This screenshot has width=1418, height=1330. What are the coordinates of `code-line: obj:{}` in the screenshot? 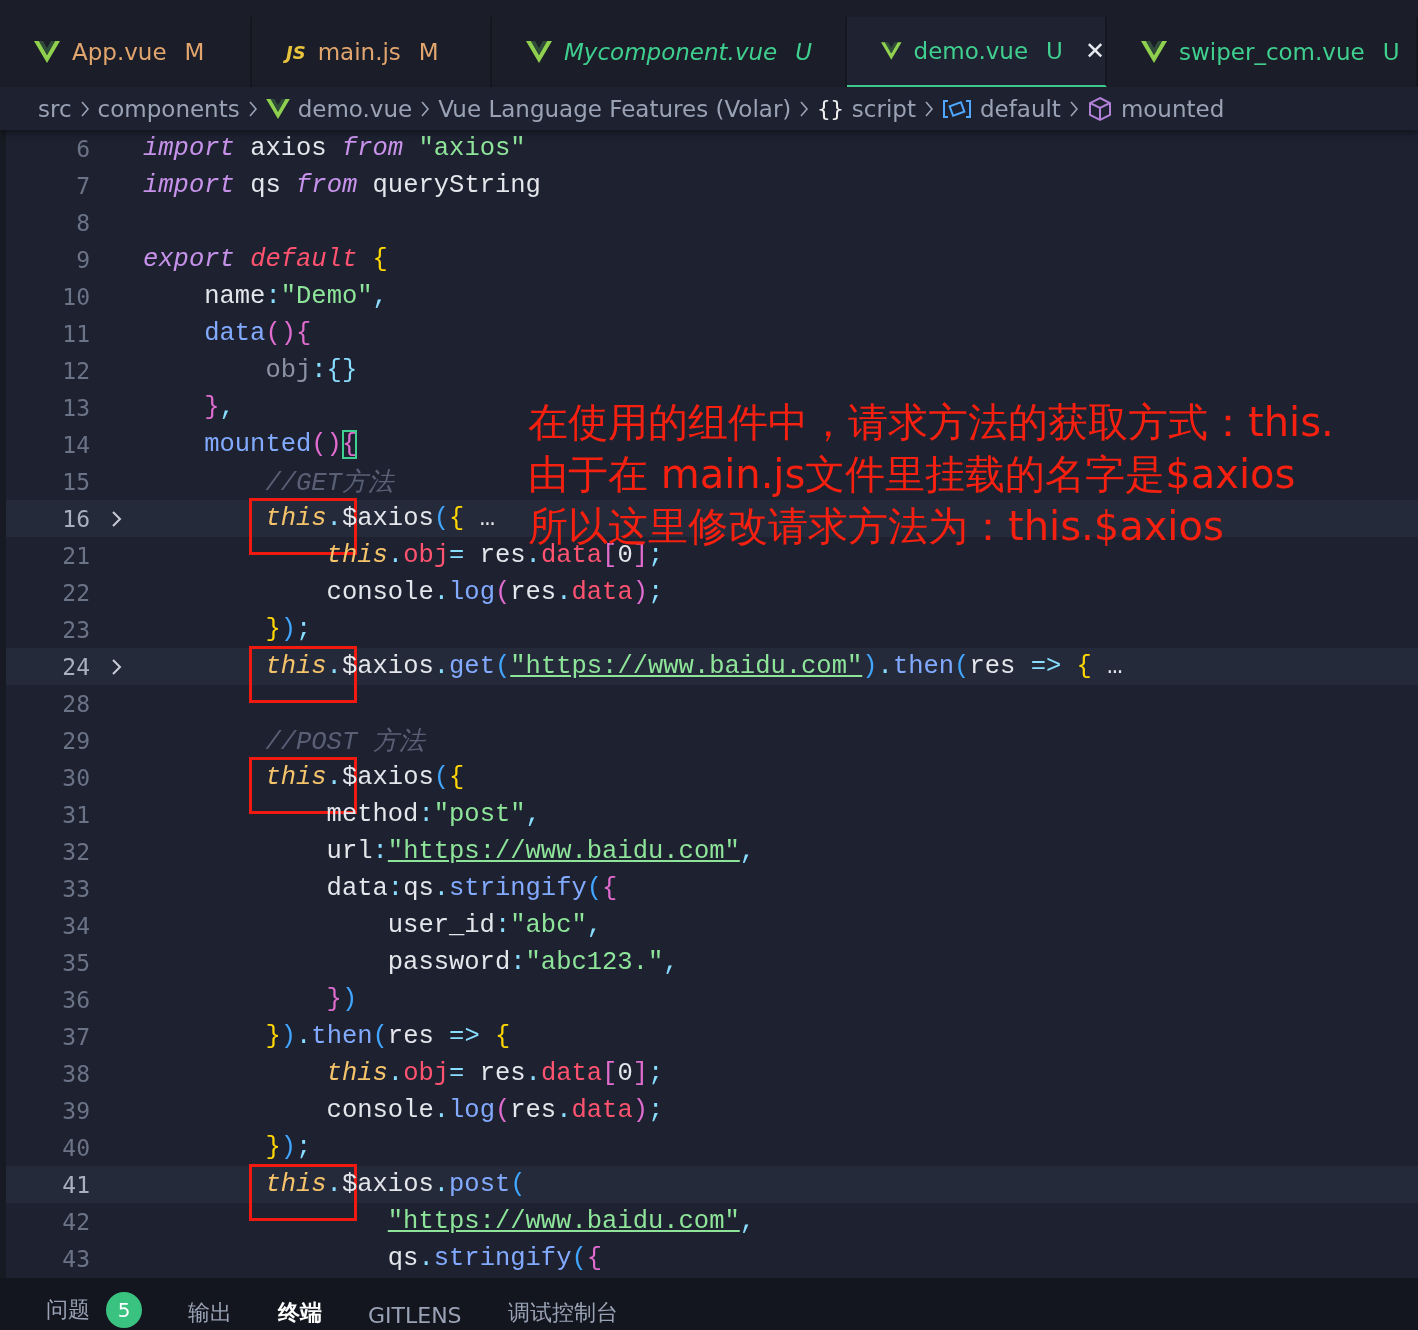 It's located at (311, 370).